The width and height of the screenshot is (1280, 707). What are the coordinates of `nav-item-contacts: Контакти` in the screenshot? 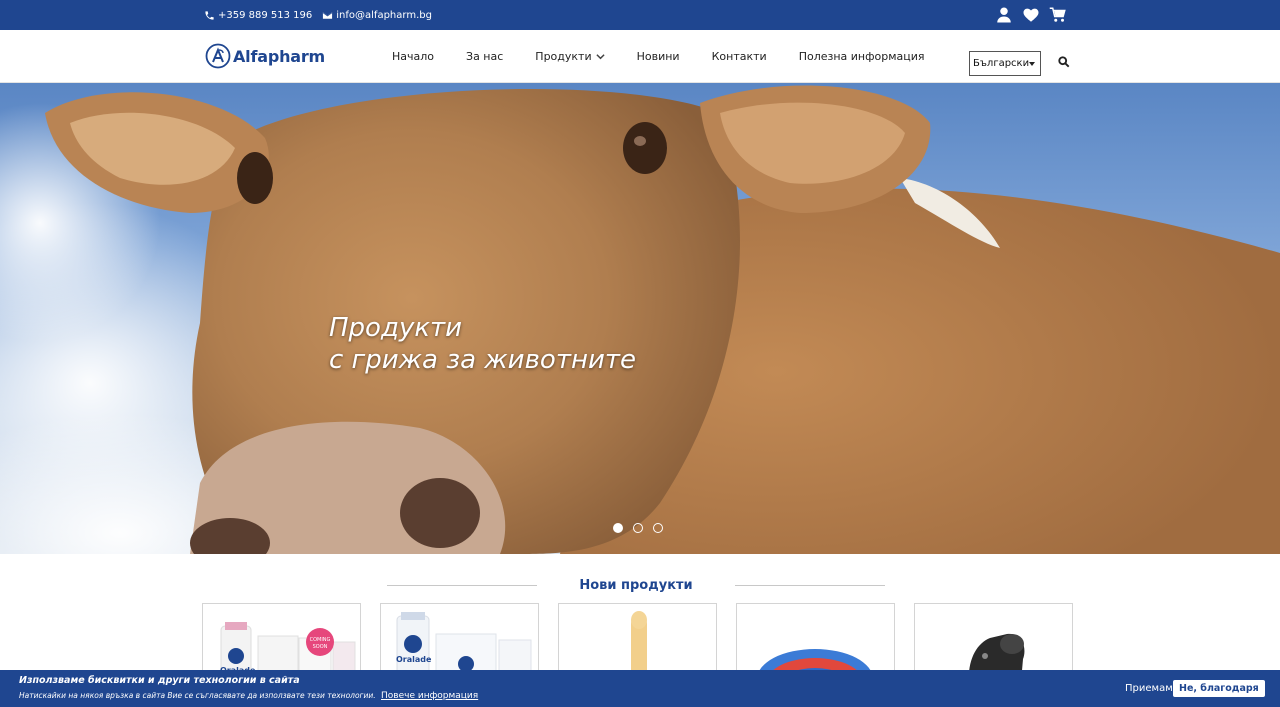 It's located at (739, 56).